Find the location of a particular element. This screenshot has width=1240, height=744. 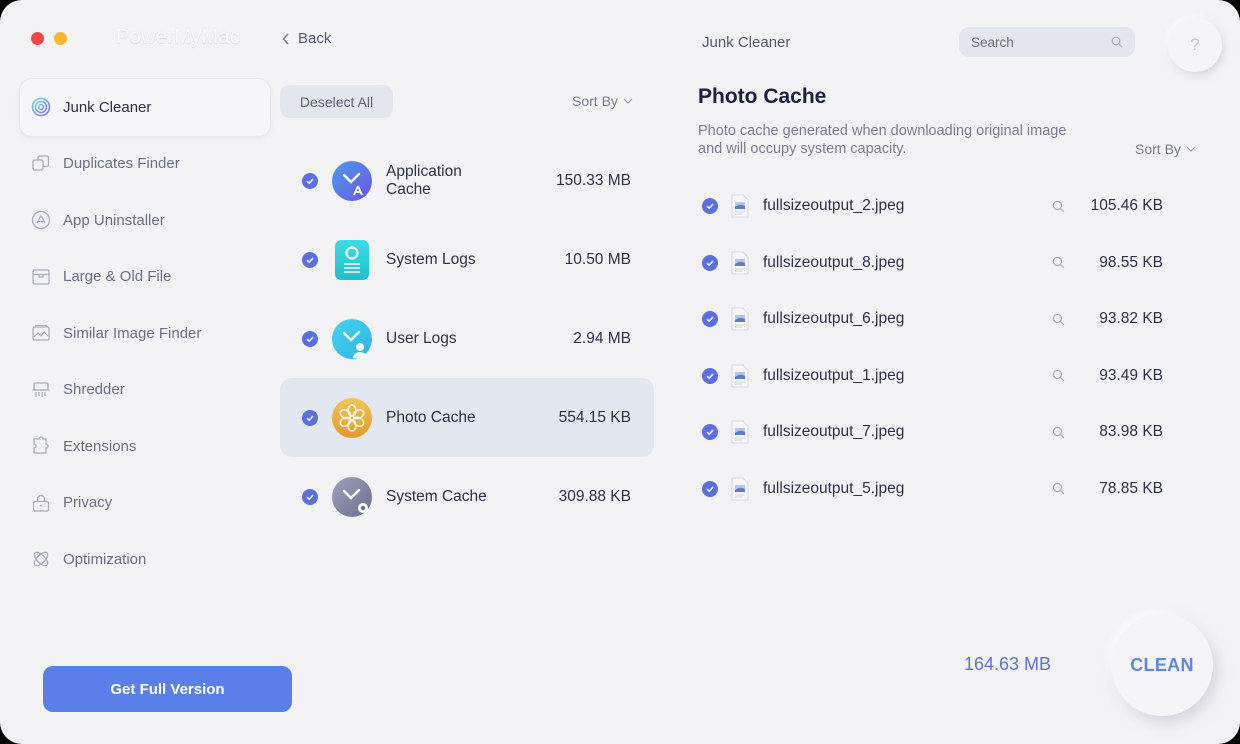

category-size: 309.88 KB is located at coordinates (594, 496).